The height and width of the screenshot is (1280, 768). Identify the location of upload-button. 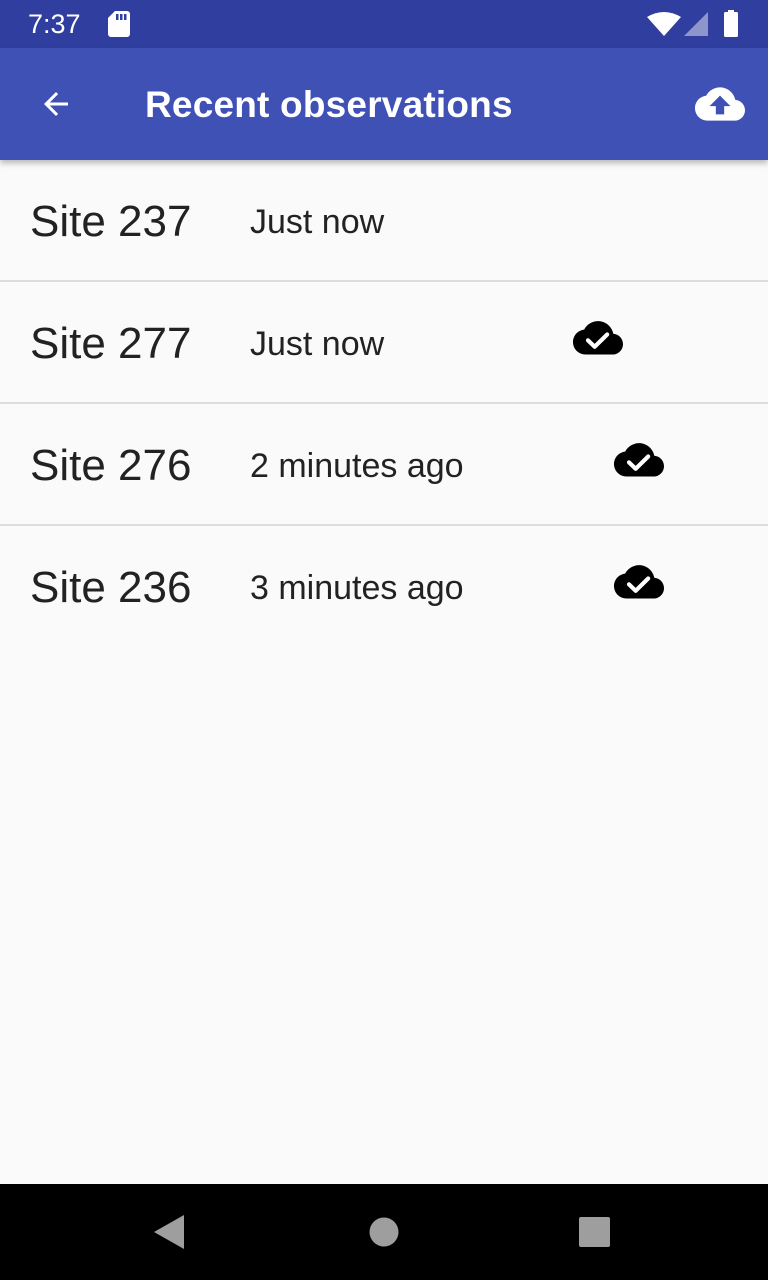
(720, 104).